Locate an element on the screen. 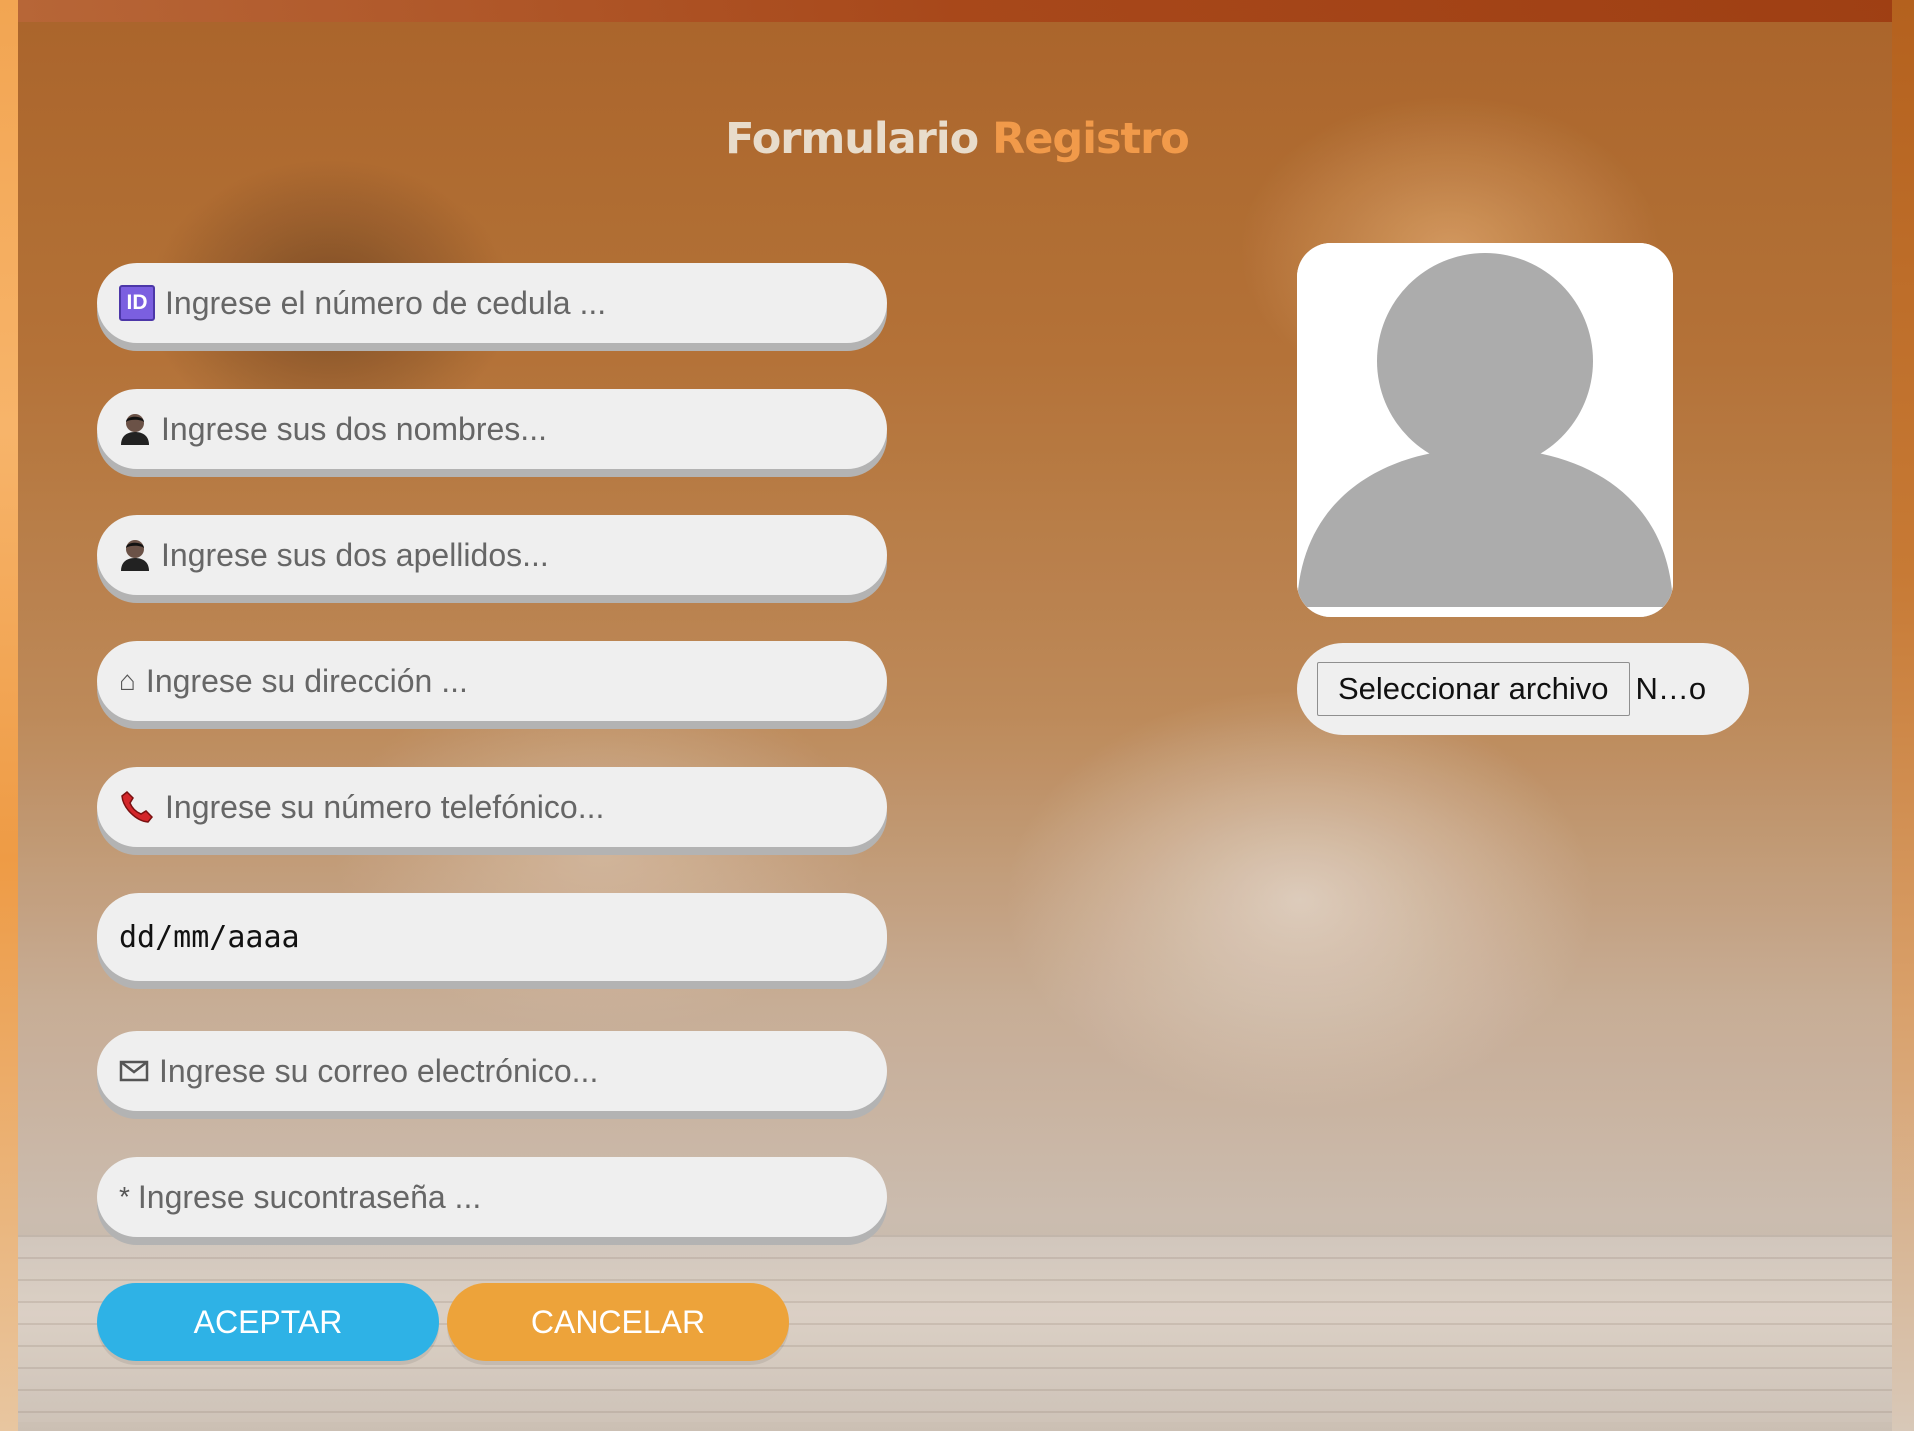 The height and width of the screenshot is (1431, 1914). home-icon: ⌂ is located at coordinates (127, 680).